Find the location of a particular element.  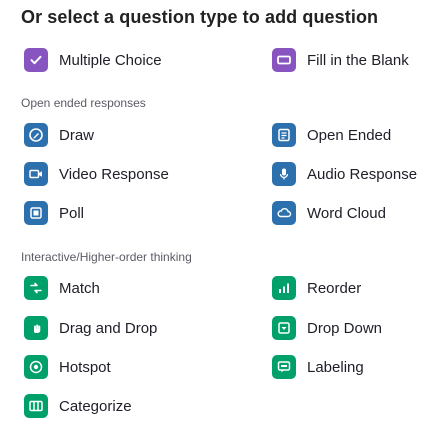

question-type-label: Drop Down is located at coordinates (345, 328).